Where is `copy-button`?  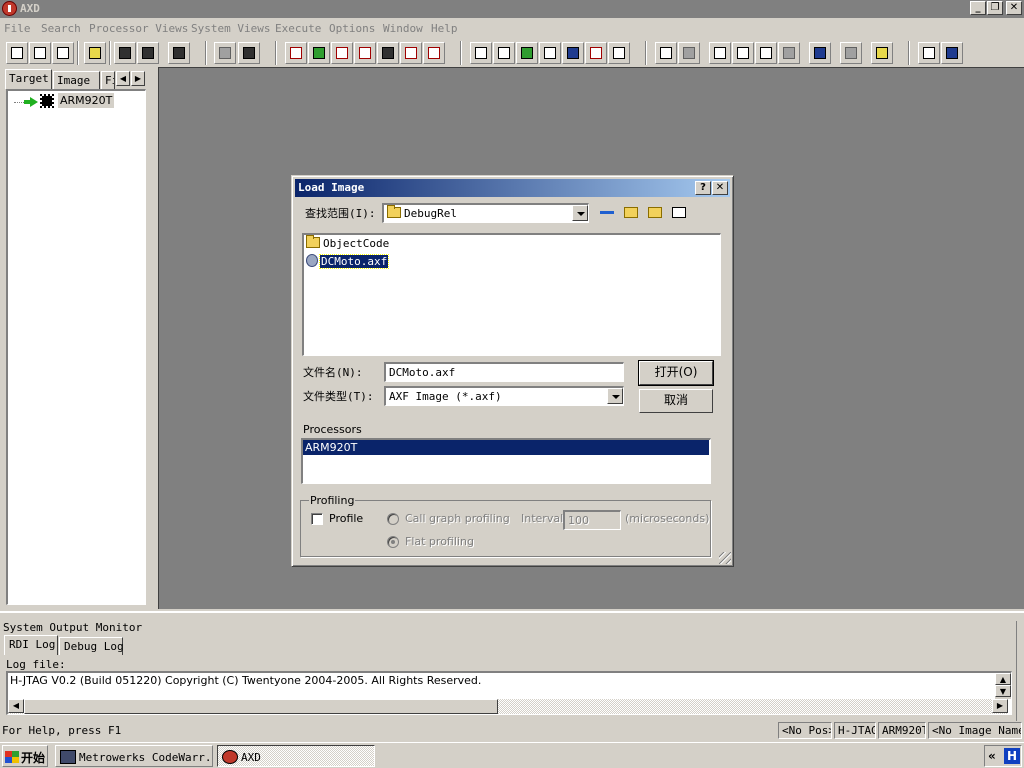
copy-button is located at coordinates (148, 53).